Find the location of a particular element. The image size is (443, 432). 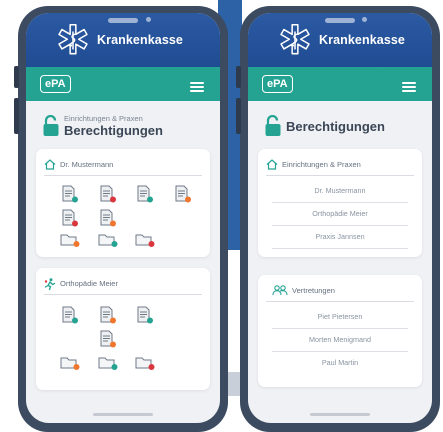

card-label: Orthopädie Meier is located at coordinates (89, 283).